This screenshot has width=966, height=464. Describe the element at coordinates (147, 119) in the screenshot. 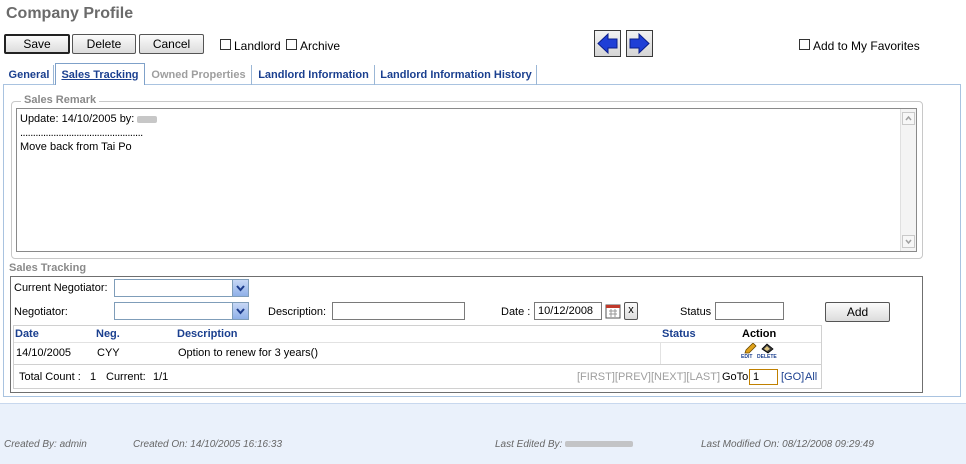

I see `redacted-name` at that location.